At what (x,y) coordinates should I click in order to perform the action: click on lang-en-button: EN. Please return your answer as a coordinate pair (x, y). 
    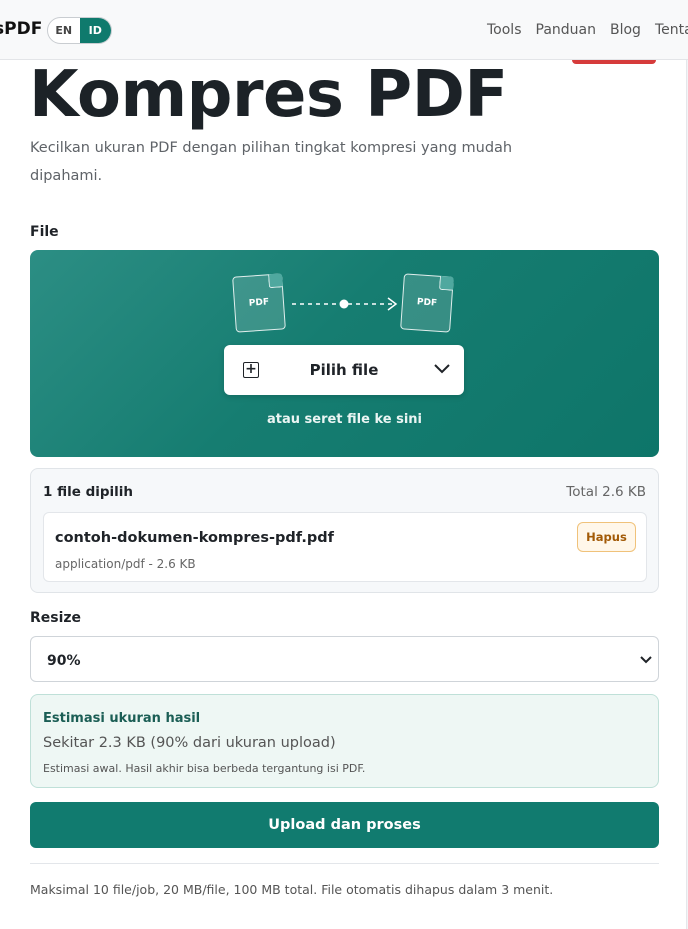
    Looking at the image, I should click on (64, 30).